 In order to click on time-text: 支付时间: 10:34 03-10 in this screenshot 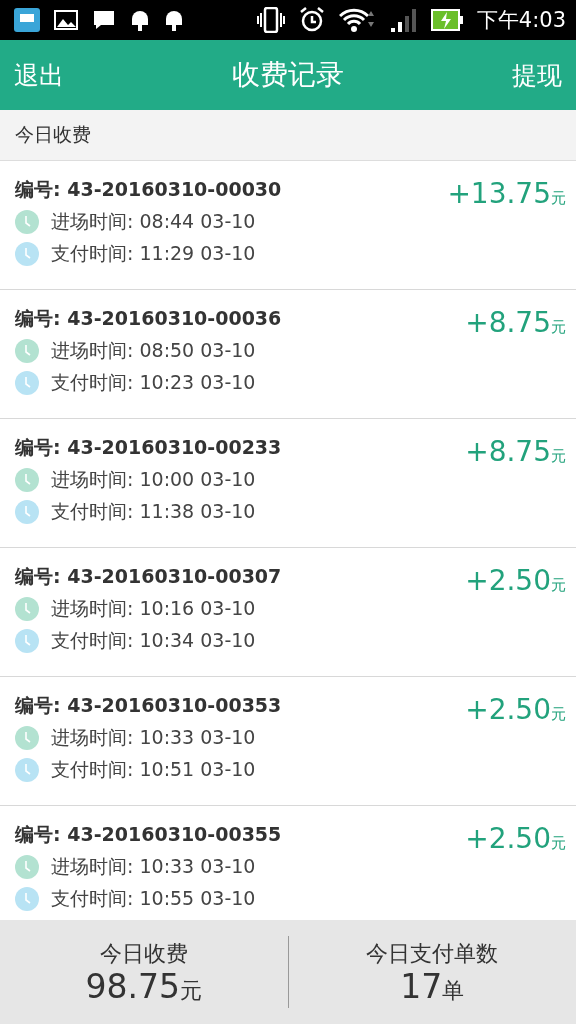, I will do `click(153, 640)`.